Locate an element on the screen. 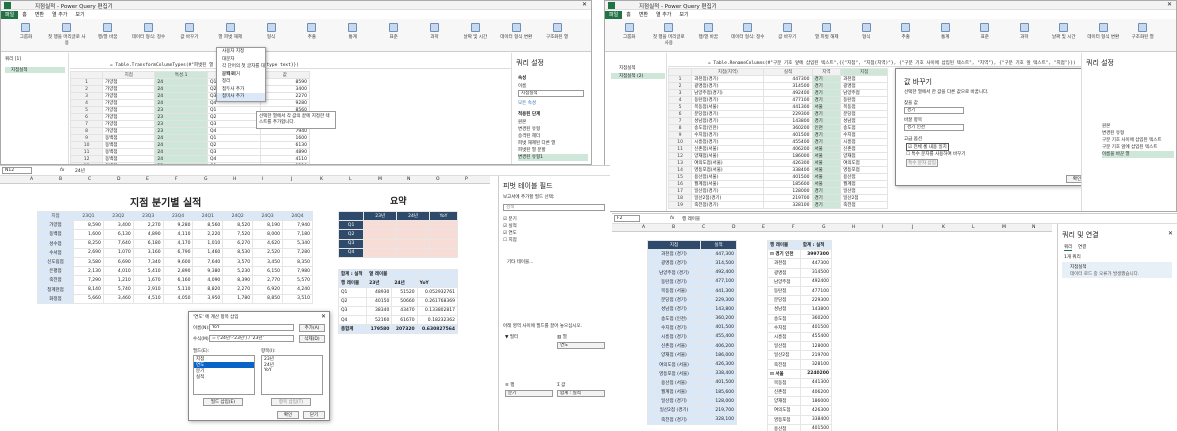 This screenshot has width=1177, height=431. field-search-input: 검색 is located at coordinates (554, 207).